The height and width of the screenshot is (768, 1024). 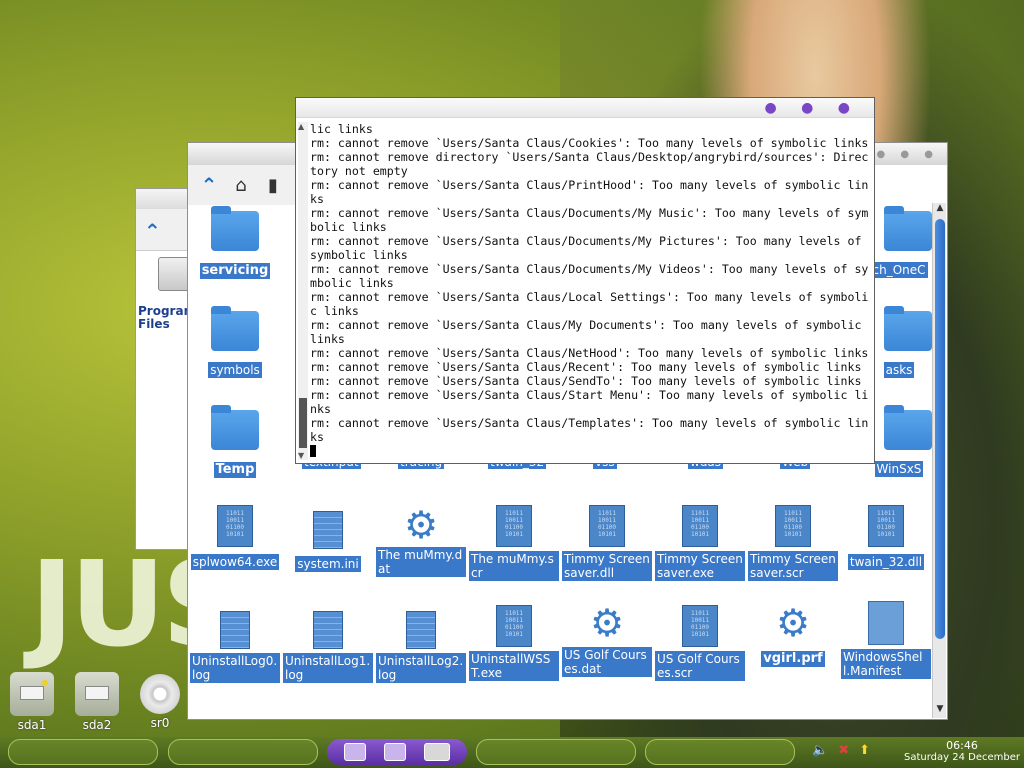 What do you see at coordinates (886, 664) in the screenshot?
I see `file-item-label: WindowsShell.Manifest` at bounding box center [886, 664].